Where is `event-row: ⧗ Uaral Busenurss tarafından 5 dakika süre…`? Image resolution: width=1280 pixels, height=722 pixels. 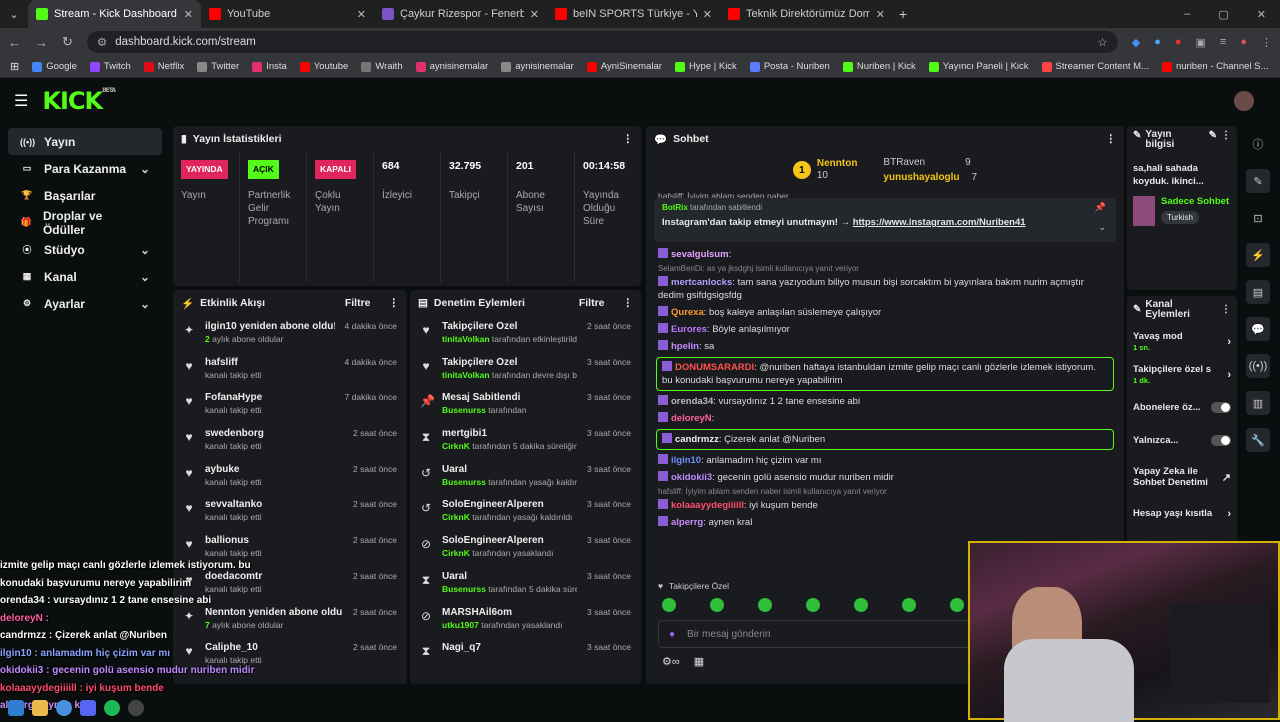
event-row: ⧗ Uaral Busenurss tarafından 5 dakika süre… is located at coordinates (525, 584).